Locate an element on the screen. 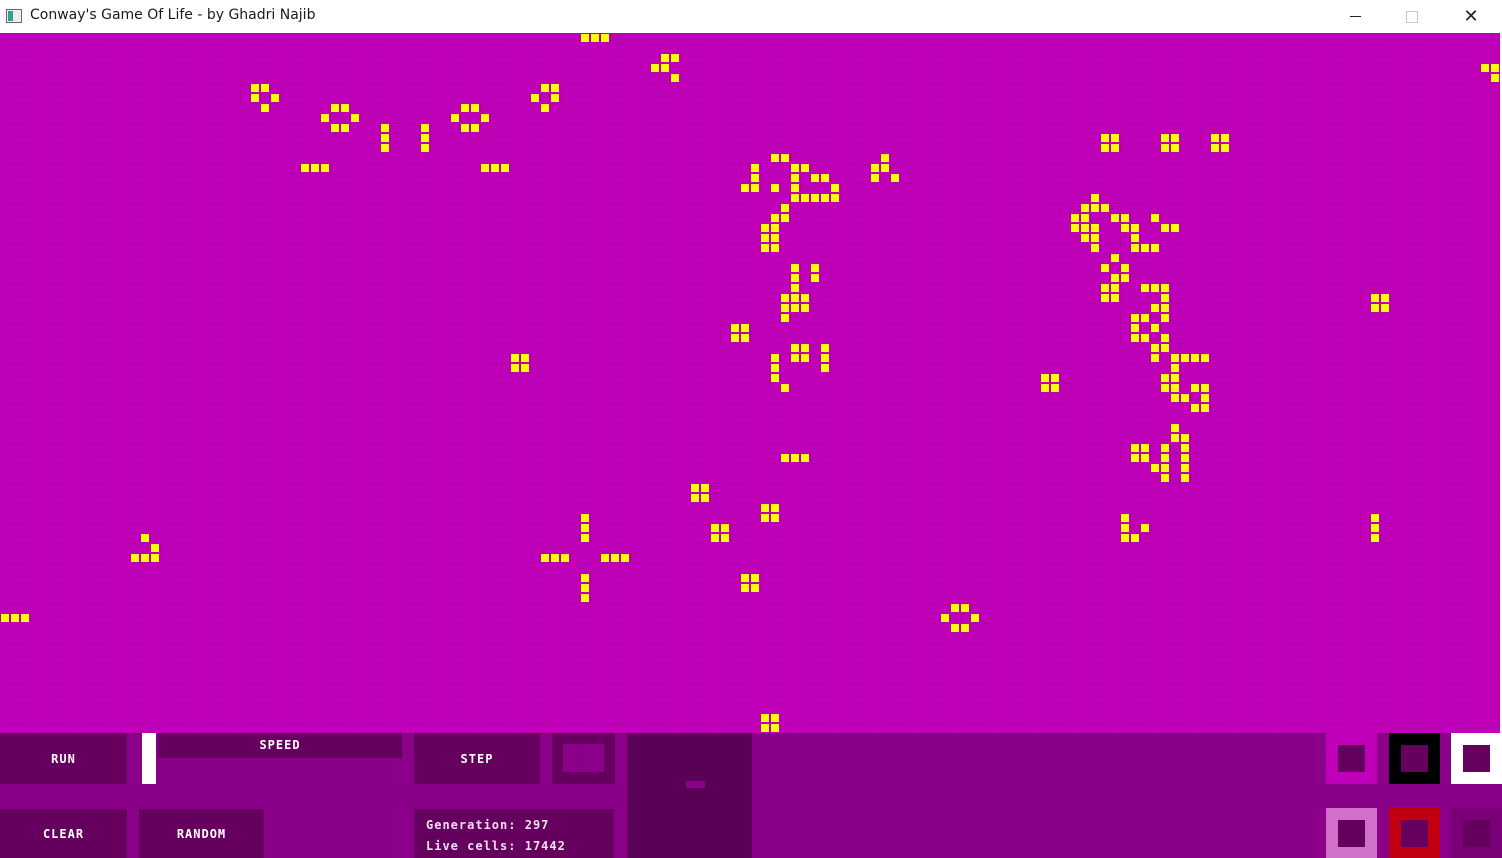 This screenshot has height=858, width=1502. minimize-button is located at coordinates (1355, 16).